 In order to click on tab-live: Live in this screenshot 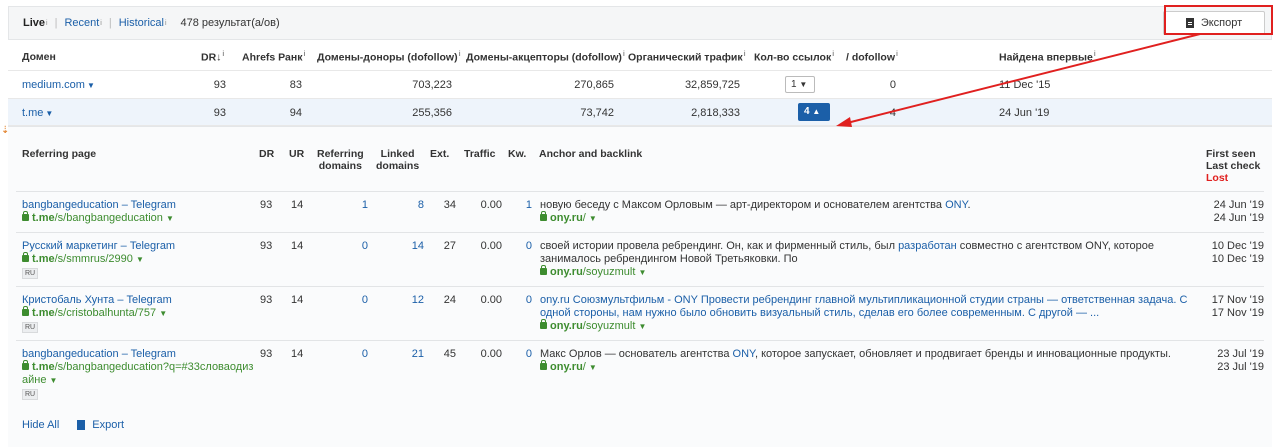, I will do `click(34, 23)`.